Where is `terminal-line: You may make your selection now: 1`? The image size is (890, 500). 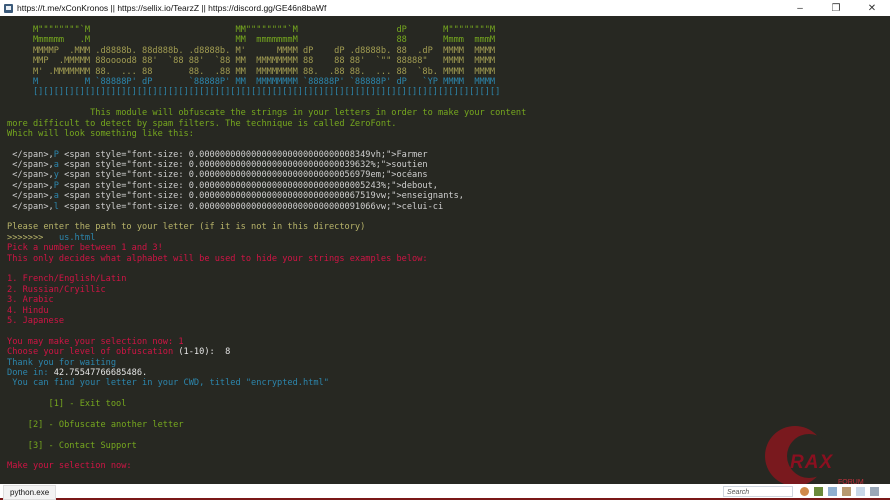 terminal-line: You may make your selection now: 1 is located at coordinates (445, 342).